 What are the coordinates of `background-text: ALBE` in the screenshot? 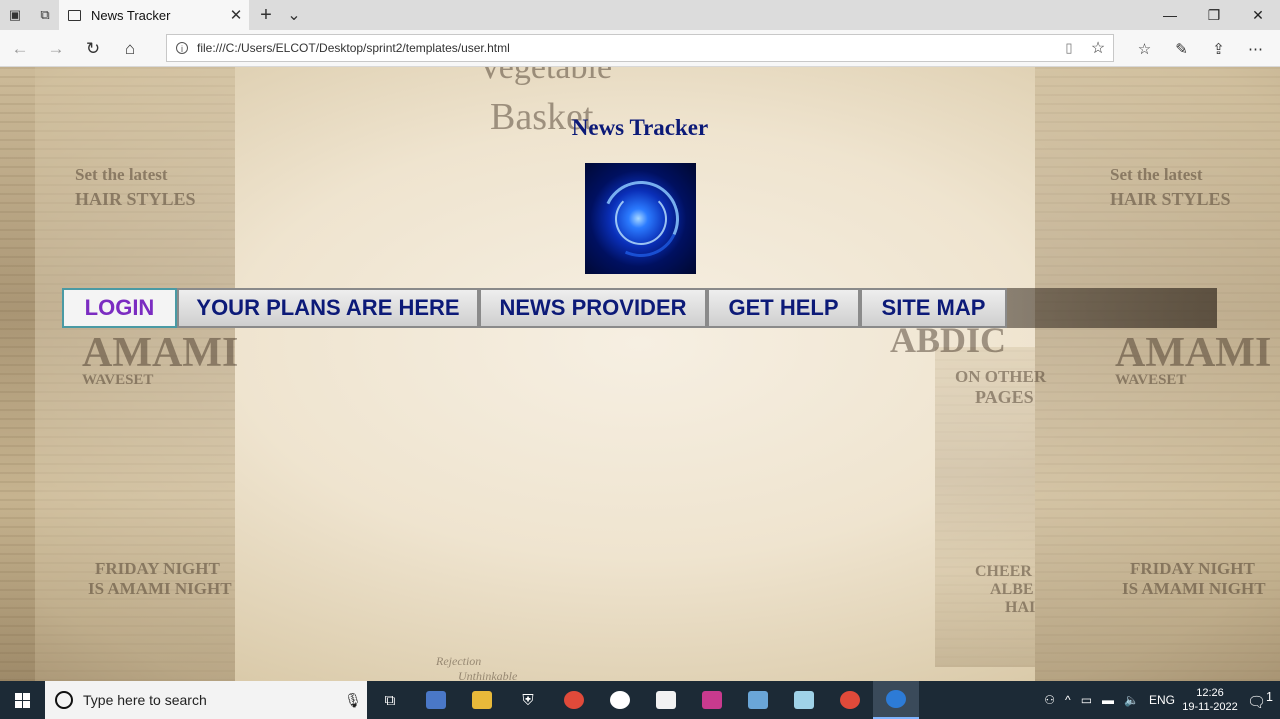 It's located at (1012, 589).